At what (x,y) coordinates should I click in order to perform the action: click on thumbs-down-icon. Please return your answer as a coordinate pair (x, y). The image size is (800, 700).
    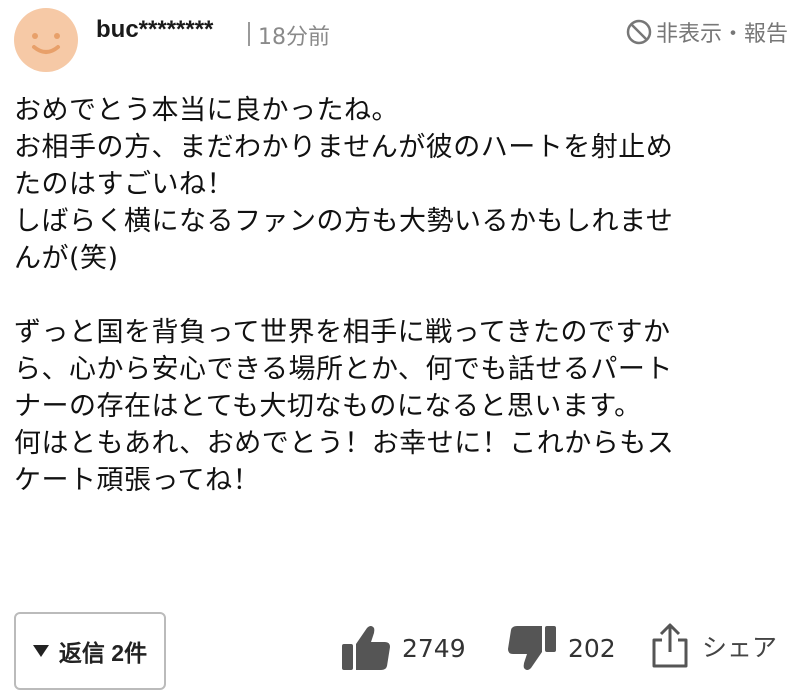
    Looking at the image, I should click on (532, 648).